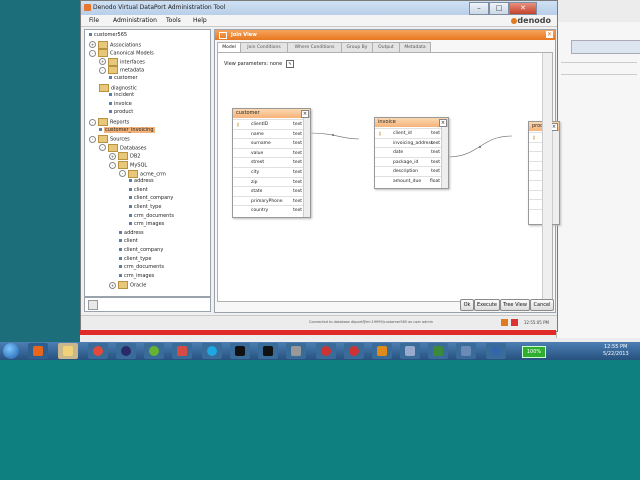 The image size is (640, 480). Describe the element at coordinates (109, 139) in the screenshot. I see `tree-node: - Sources` at that location.